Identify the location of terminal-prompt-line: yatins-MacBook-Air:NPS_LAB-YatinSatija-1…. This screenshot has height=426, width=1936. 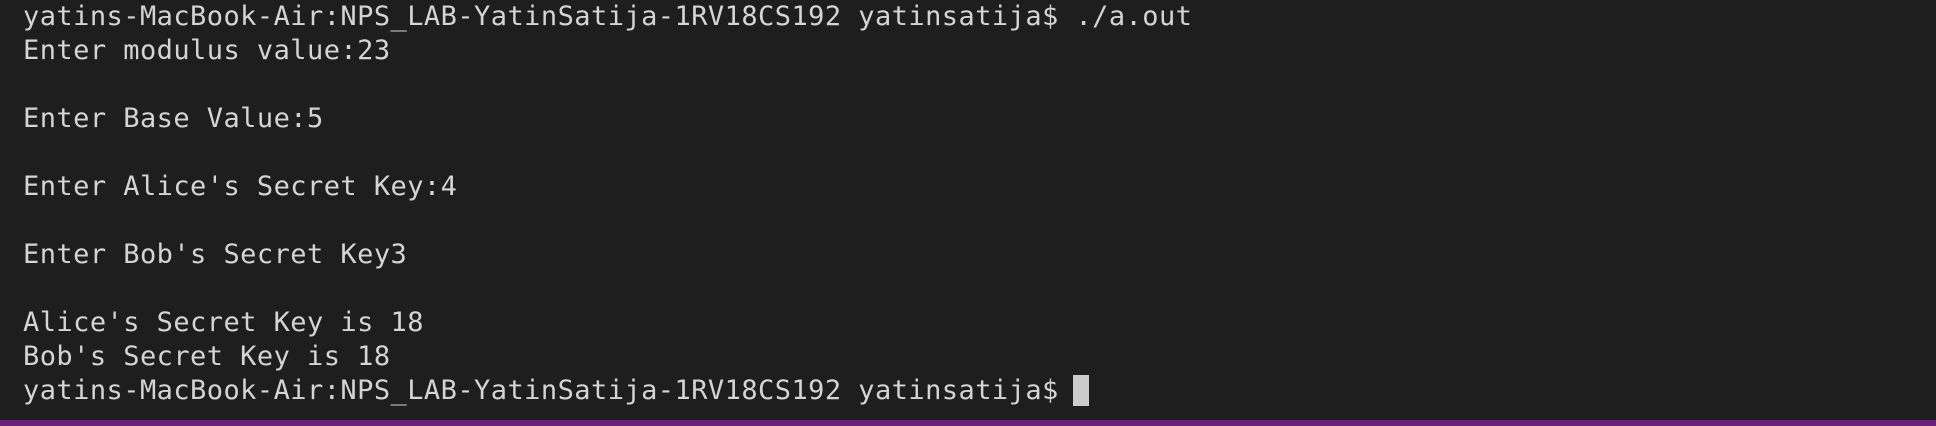
(979, 391).